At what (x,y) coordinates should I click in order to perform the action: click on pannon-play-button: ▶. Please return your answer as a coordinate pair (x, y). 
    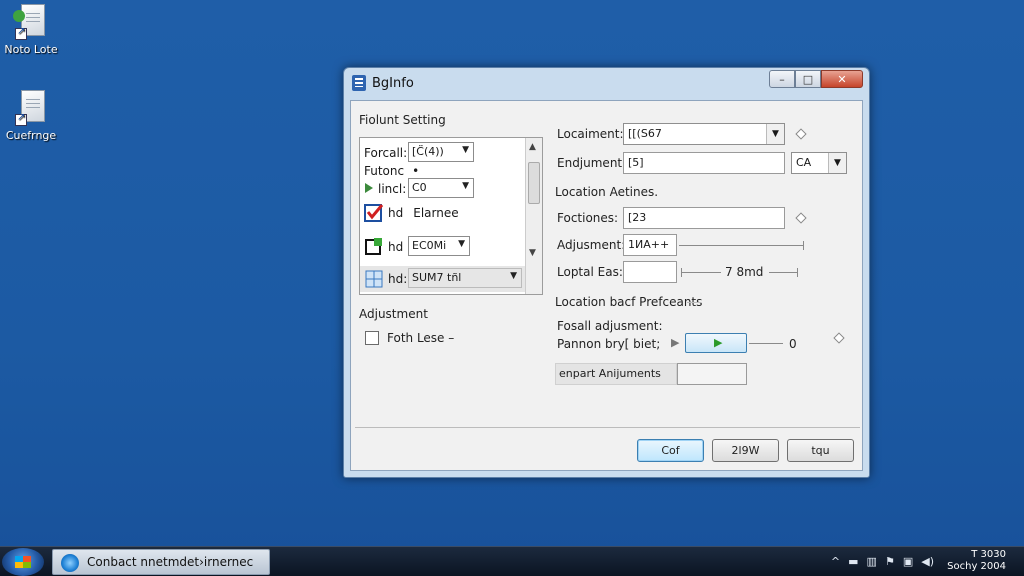
    Looking at the image, I should click on (716, 343).